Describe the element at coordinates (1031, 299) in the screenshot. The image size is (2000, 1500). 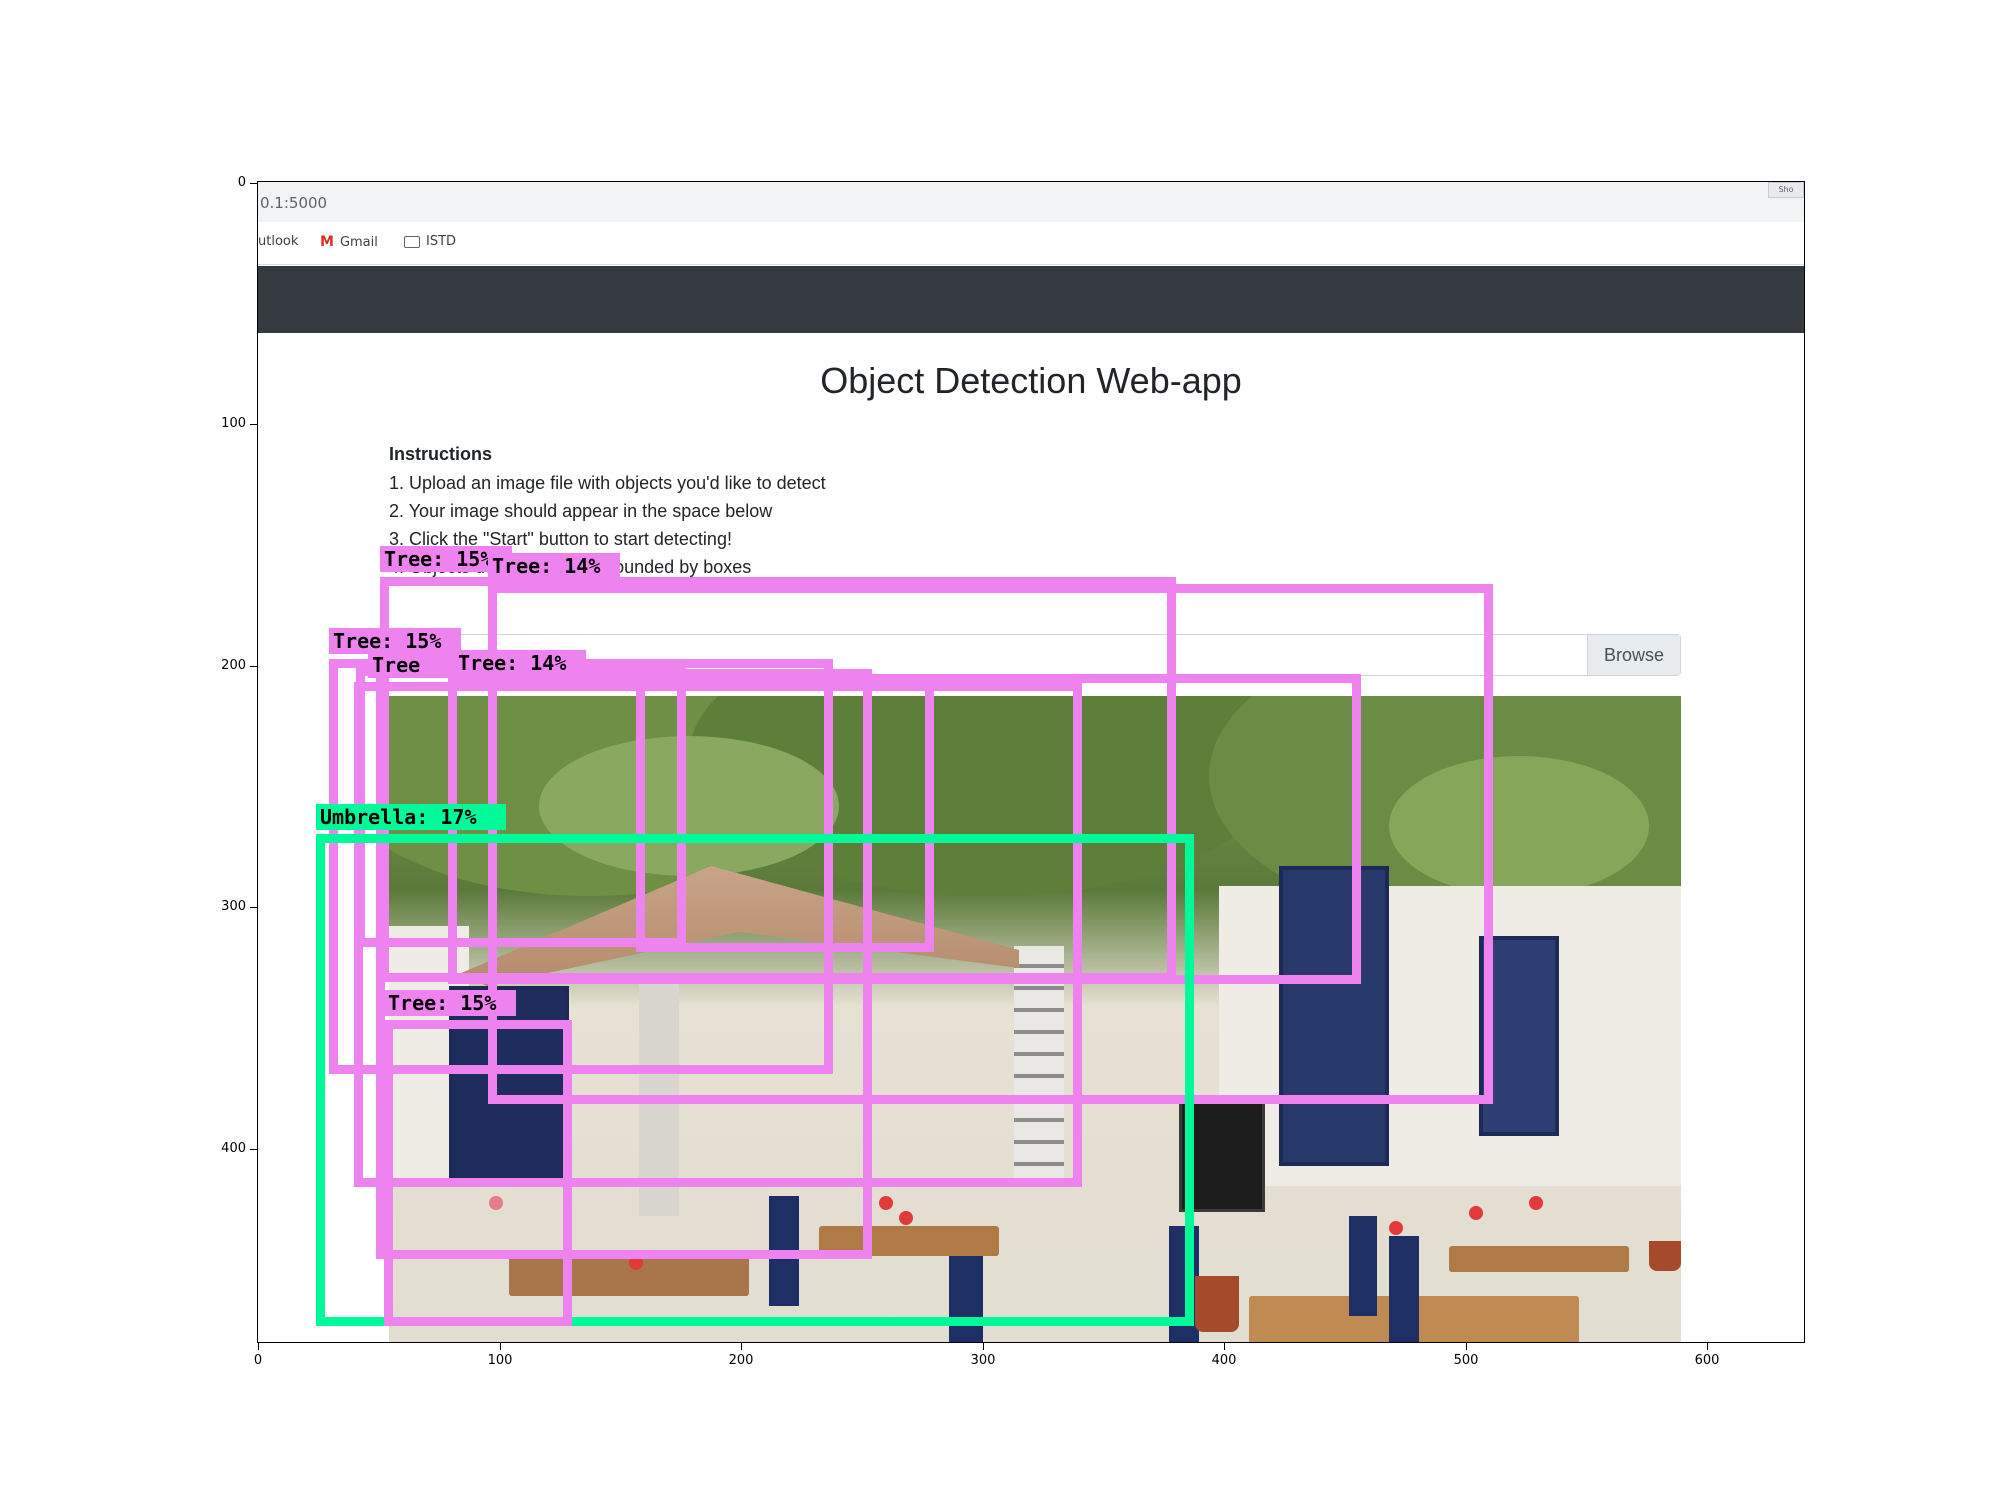
I see `app-navbar` at that location.